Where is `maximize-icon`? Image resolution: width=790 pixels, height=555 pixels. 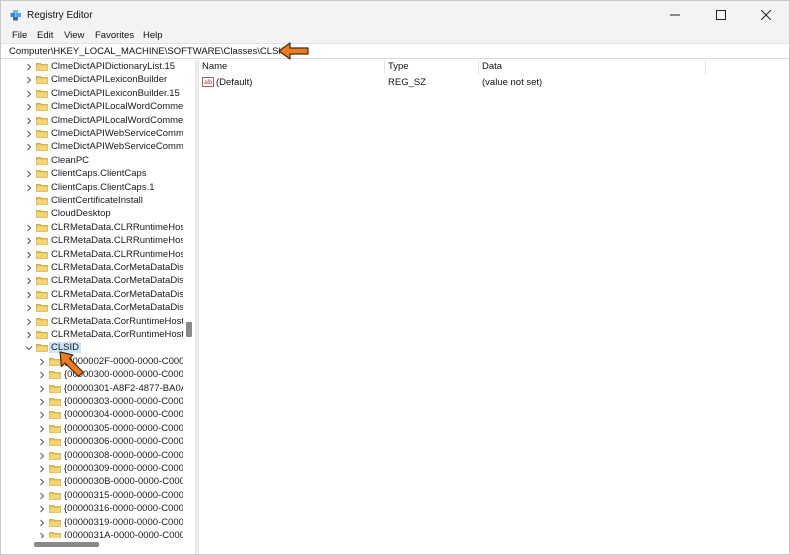 maximize-icon is located at coordinates (721, 15).